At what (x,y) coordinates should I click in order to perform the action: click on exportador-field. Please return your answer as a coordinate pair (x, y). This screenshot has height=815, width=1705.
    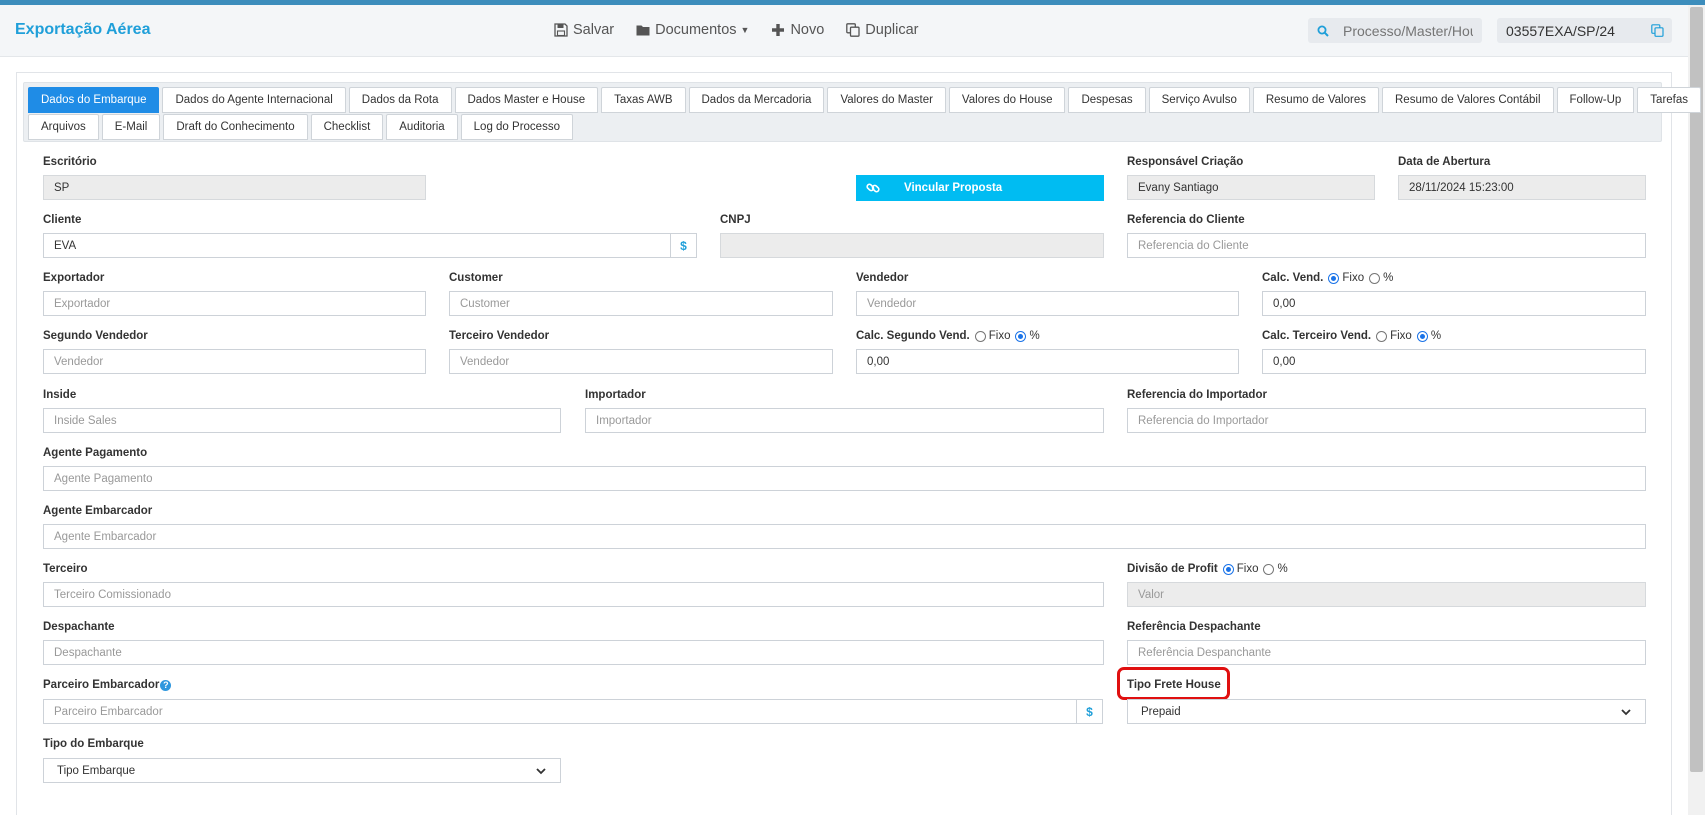
    Looking at the image, I should click on (234, 303).